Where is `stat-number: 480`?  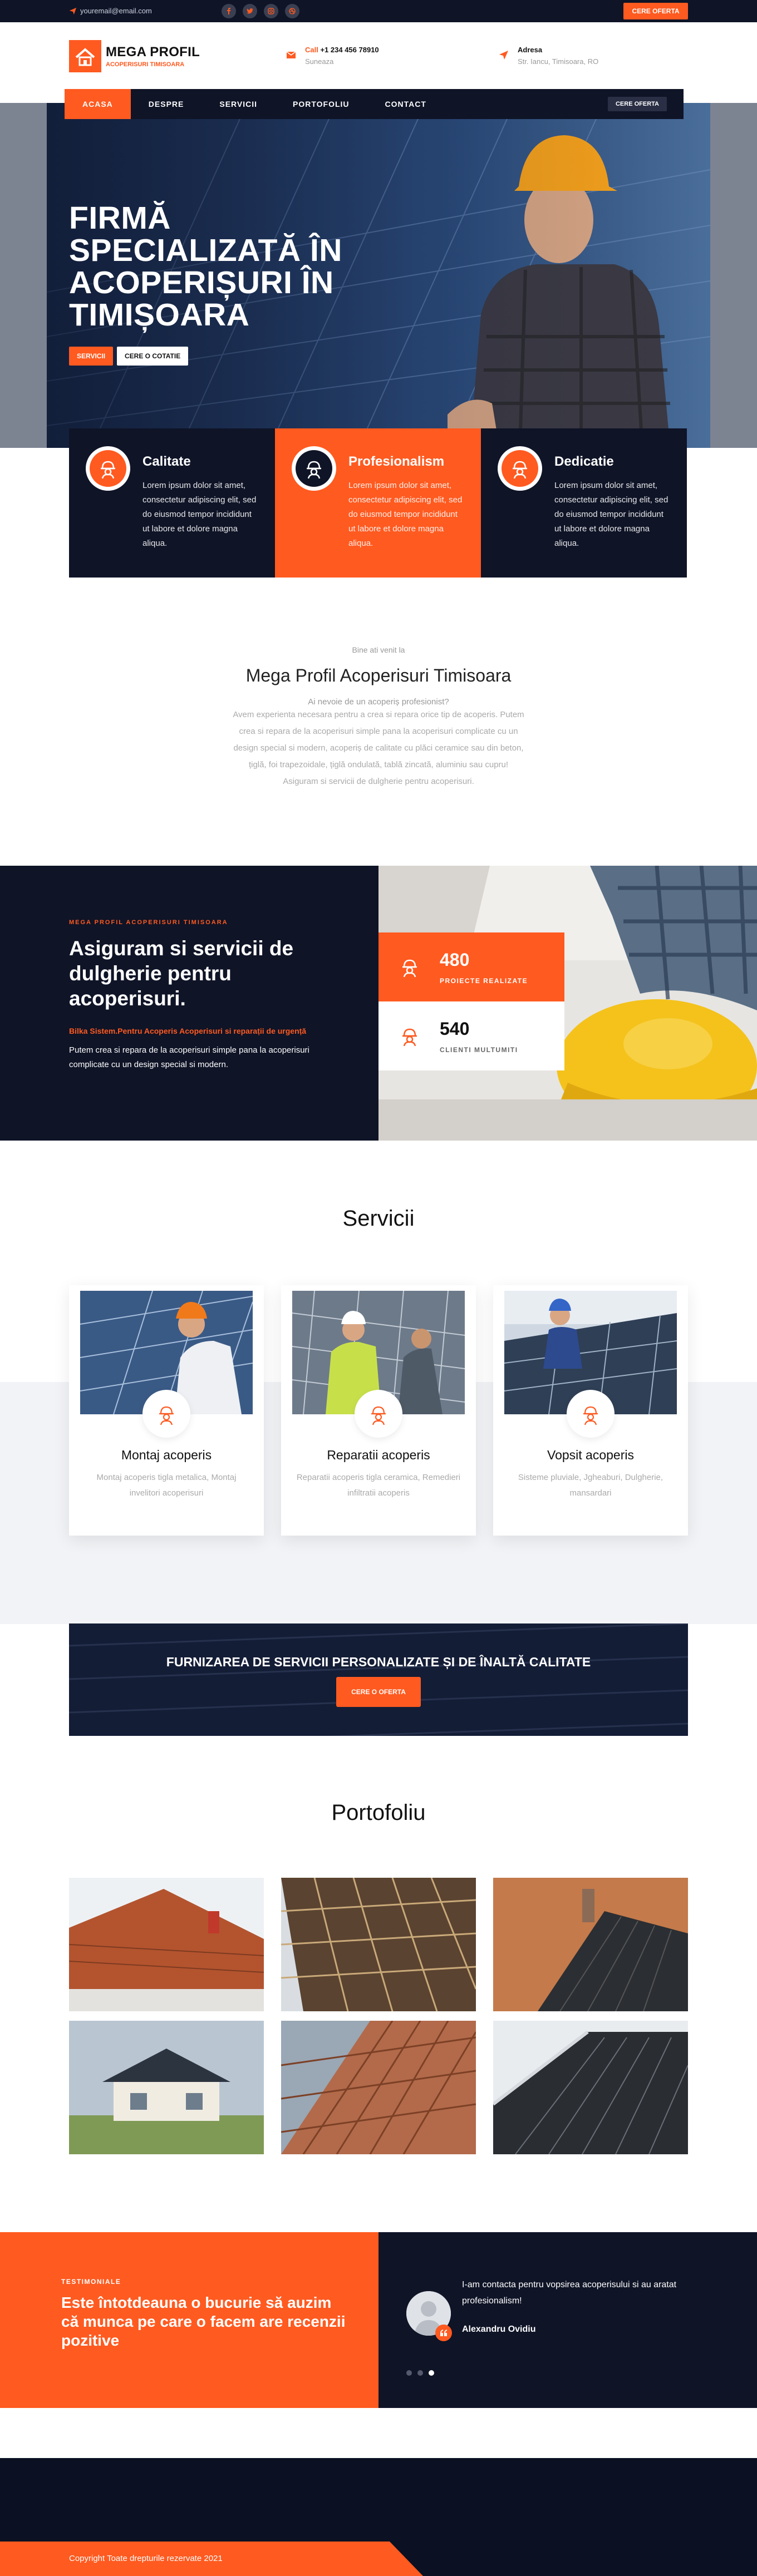 stat-number: 480 is located at coordinates (455, 959).